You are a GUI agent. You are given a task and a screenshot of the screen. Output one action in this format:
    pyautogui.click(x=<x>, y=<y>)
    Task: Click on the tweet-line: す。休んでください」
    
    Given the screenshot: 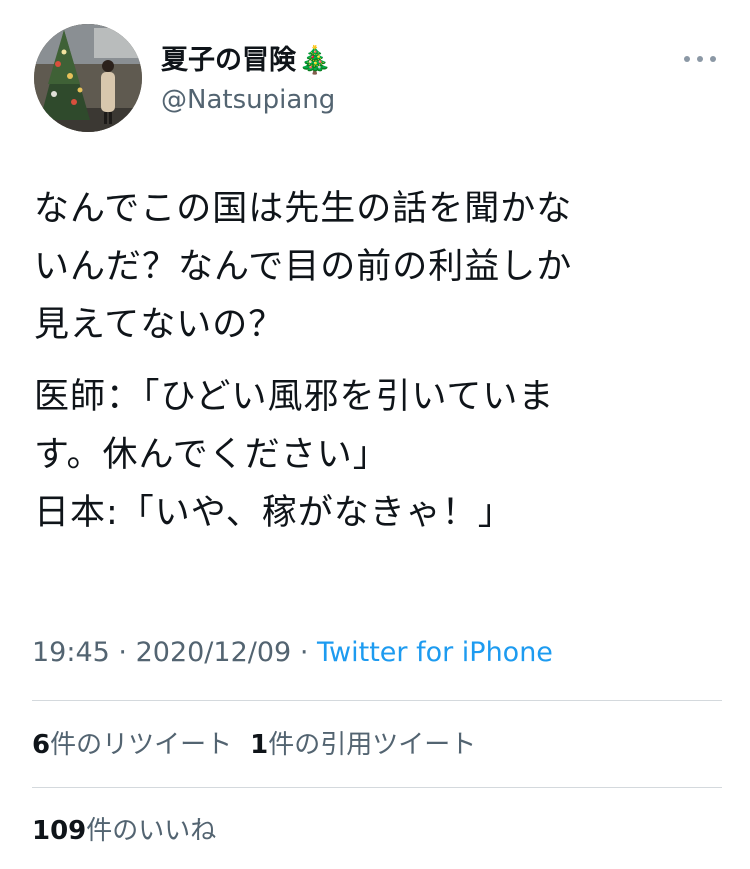 What is the action you would take?
    pyautogui.click(x=211, y=455)
    